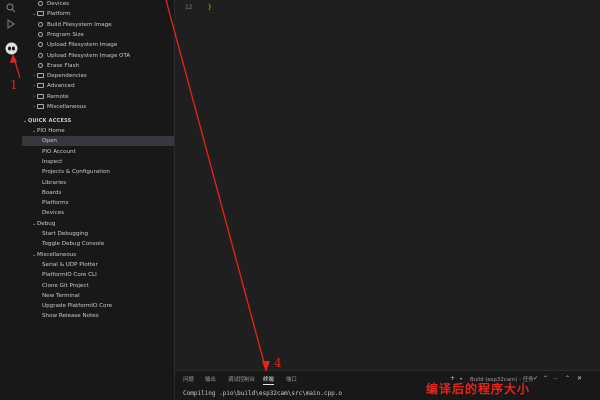 The image size is (600, 400). I want to click on tree-item-label: Toggle Debug Console, so click(73, 244).